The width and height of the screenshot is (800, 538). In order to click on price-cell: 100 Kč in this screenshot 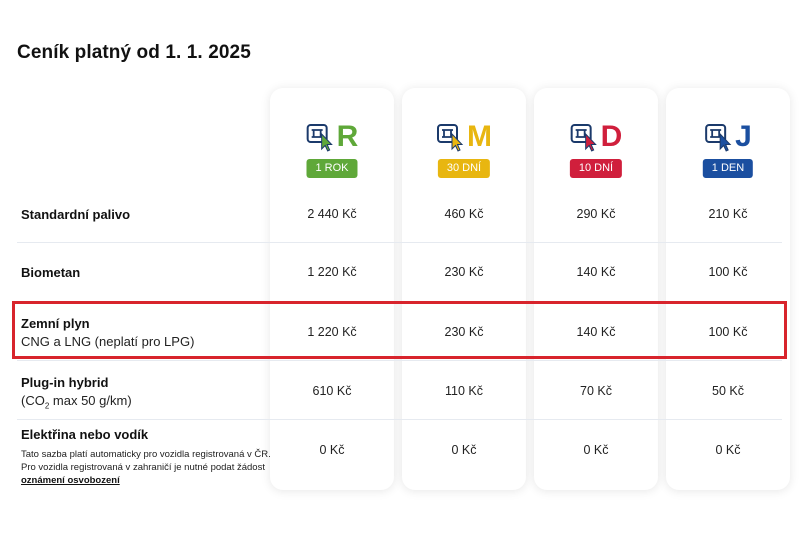, I will do `click(728, 272)`.